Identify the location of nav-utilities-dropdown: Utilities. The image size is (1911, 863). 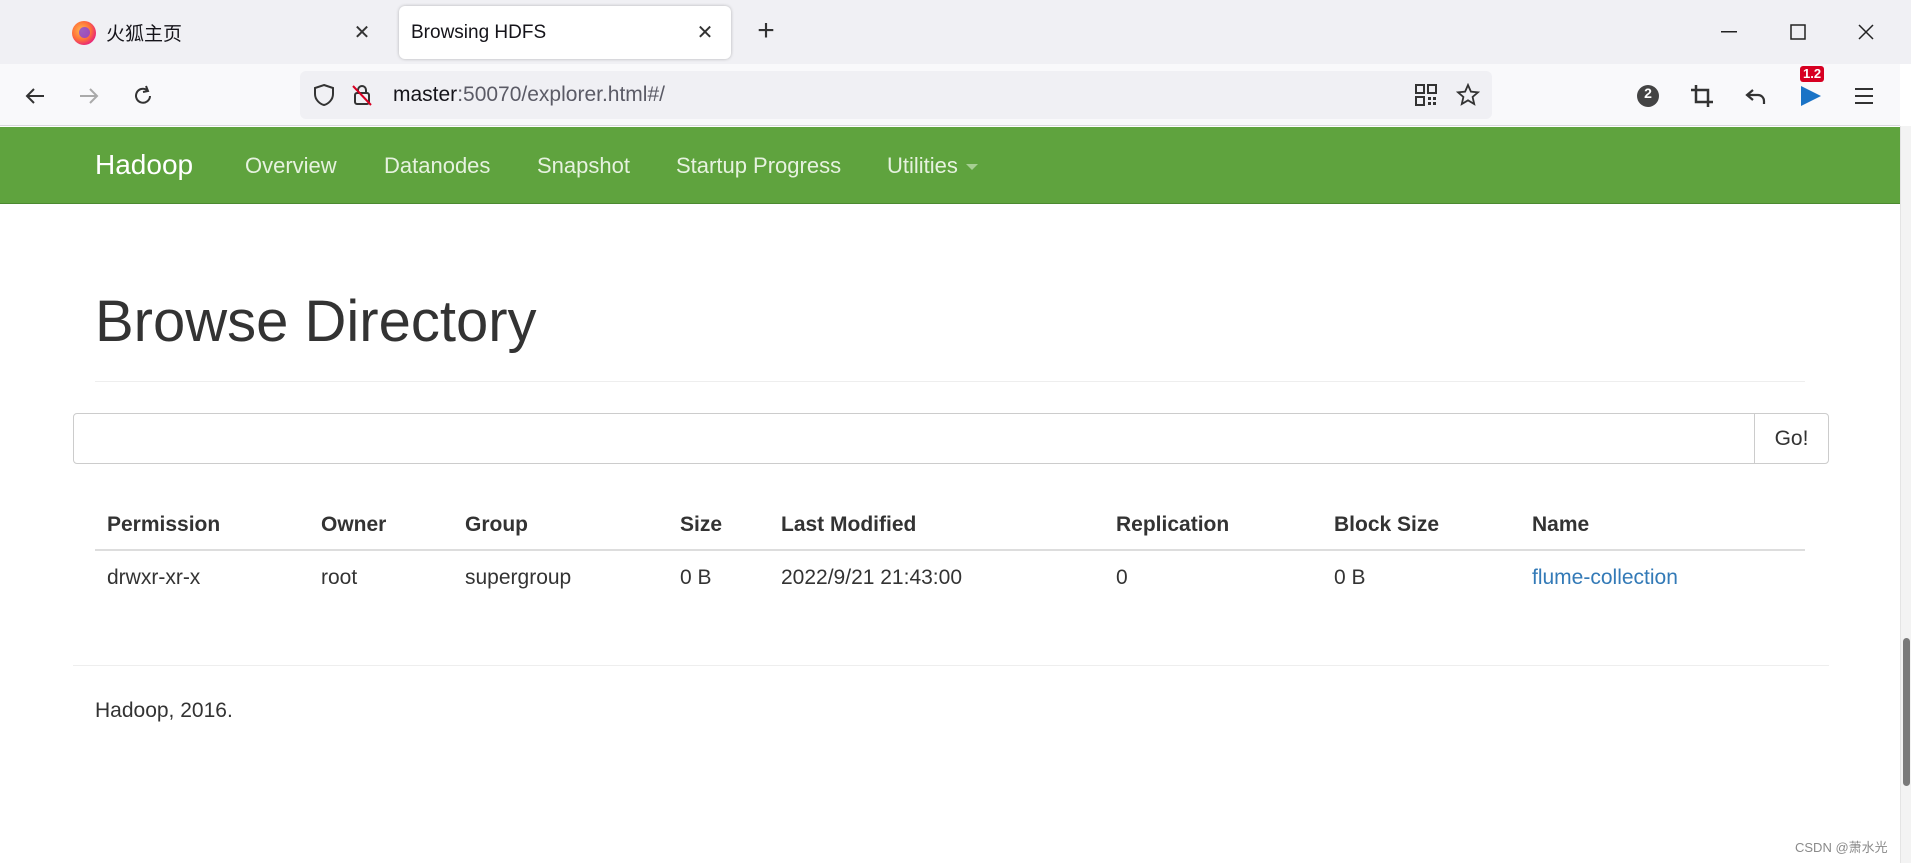
(932, 166).